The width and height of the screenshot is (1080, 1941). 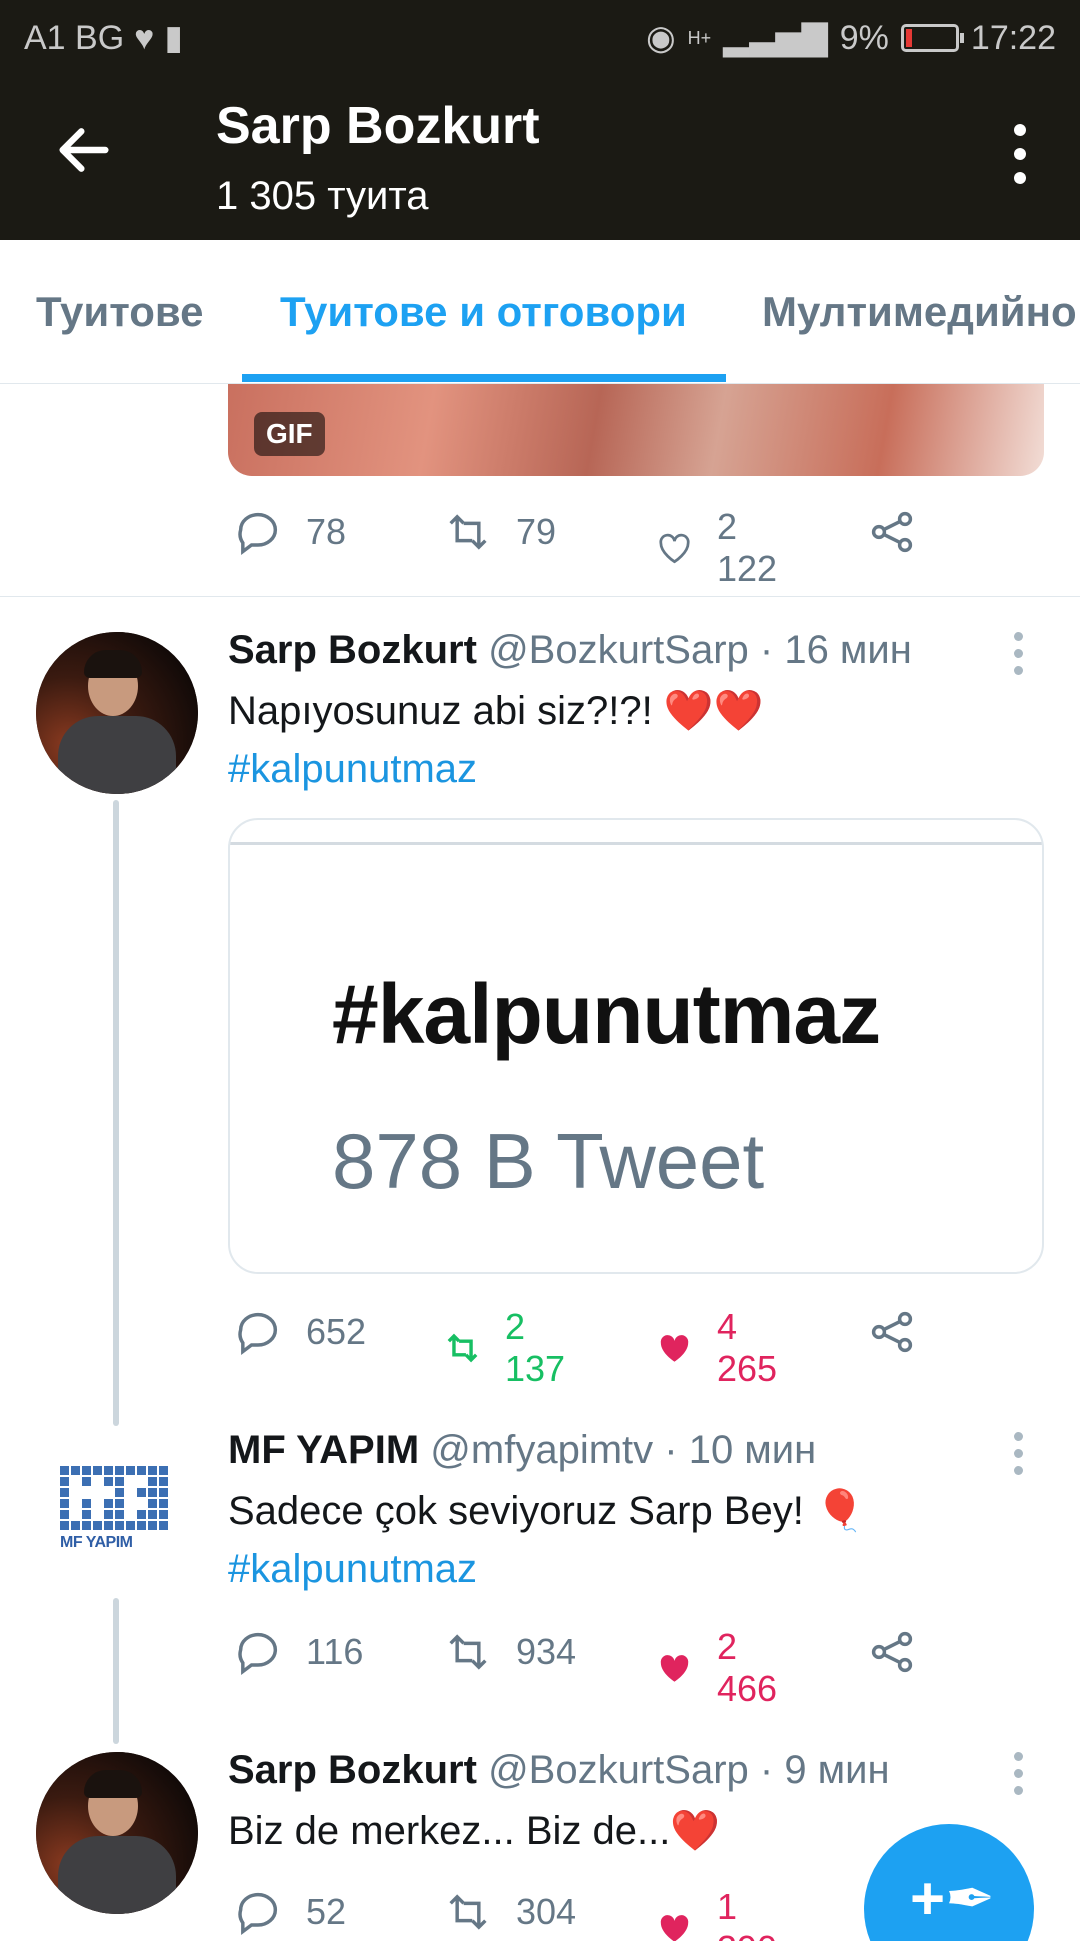 What do you see at coordinates (96, 1542) in the screenshot?
I see `logo-label: MF YAPIM` at bounding box center [96, 1542].